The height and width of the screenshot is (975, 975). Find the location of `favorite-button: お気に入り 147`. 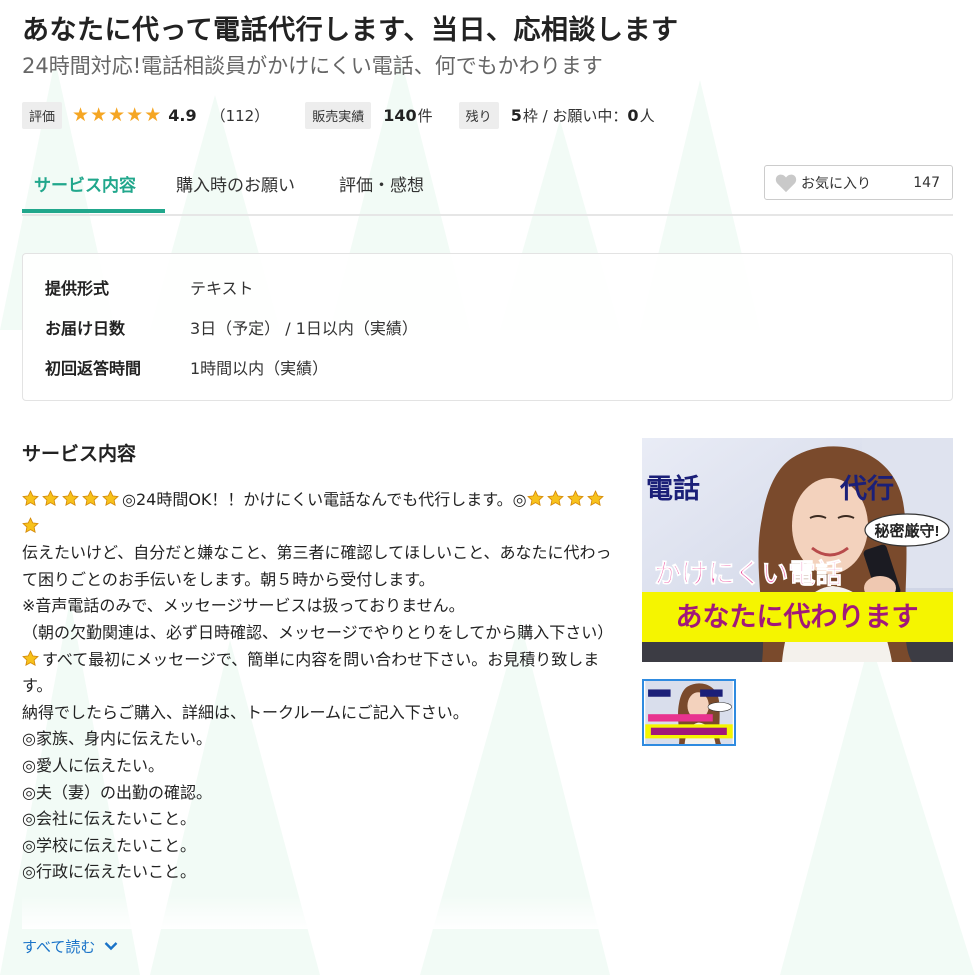

favorite-button: お気に入り 147 is located at coordinates (858, 182).